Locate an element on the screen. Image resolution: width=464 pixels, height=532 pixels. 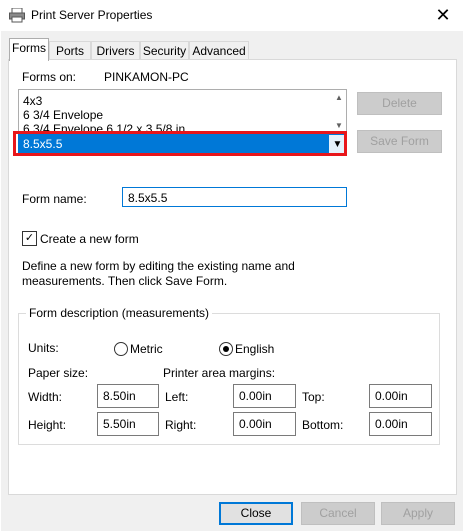
top-margin-input: 0.00in is located at coordinates (400, 396).